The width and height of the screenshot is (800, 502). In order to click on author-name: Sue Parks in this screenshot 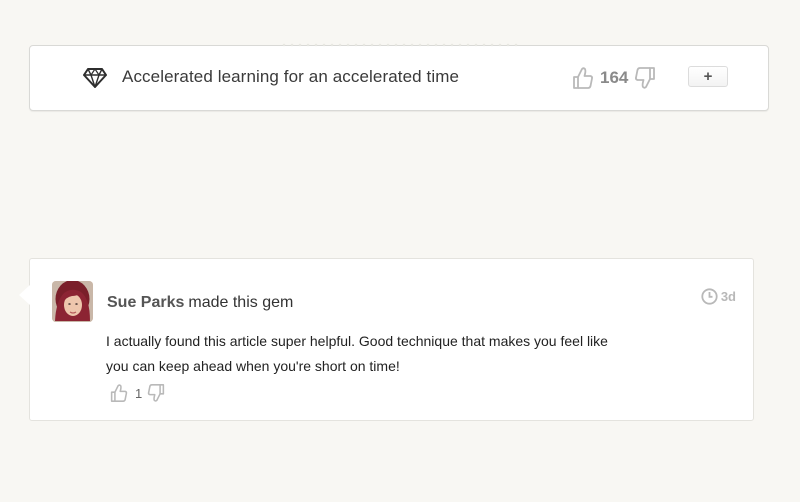, I will do `click(145, 302)`.